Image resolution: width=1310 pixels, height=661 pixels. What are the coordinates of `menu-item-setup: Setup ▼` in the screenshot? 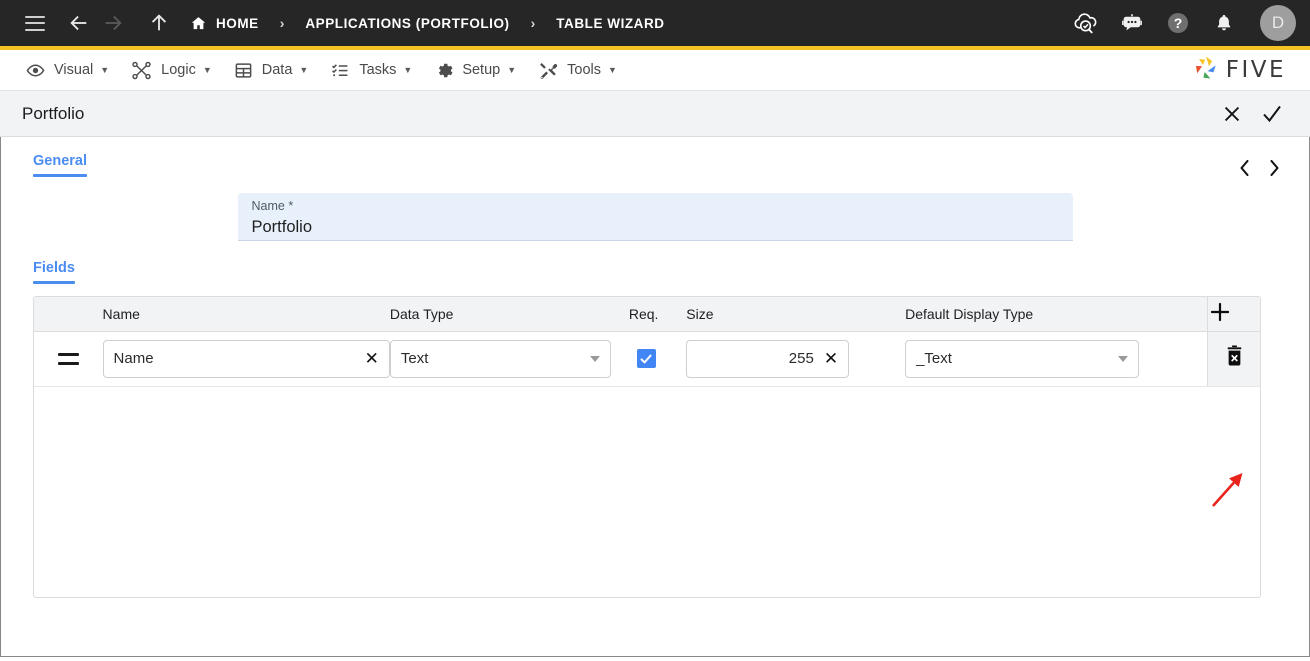 It's located at (480, 70).